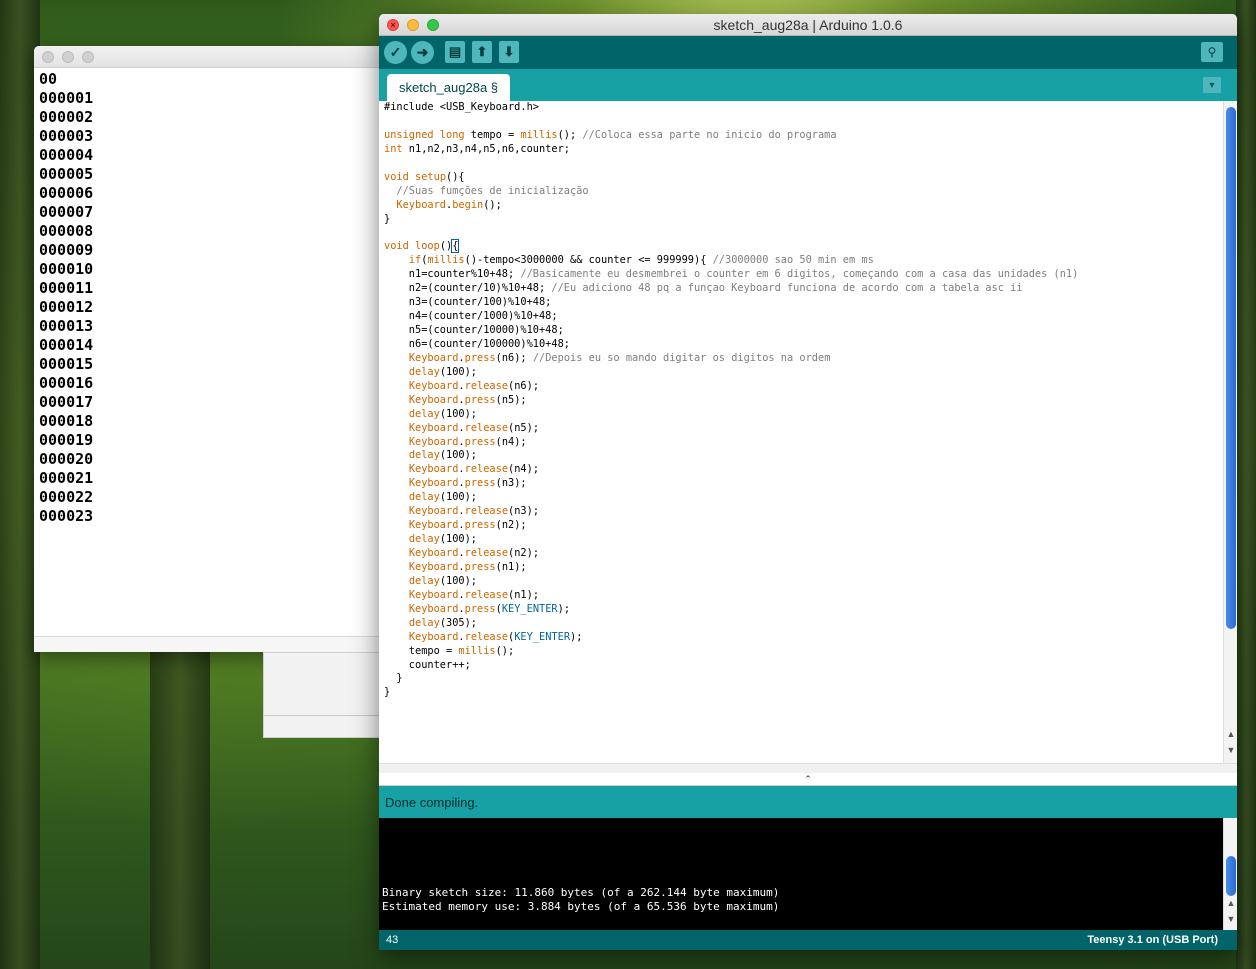 This screenshot has width=1256, height=969. What do you see at coordinates (509, 52) in the screenshot?
I see `save-button: ⬇` at bounding box center [509, 52].